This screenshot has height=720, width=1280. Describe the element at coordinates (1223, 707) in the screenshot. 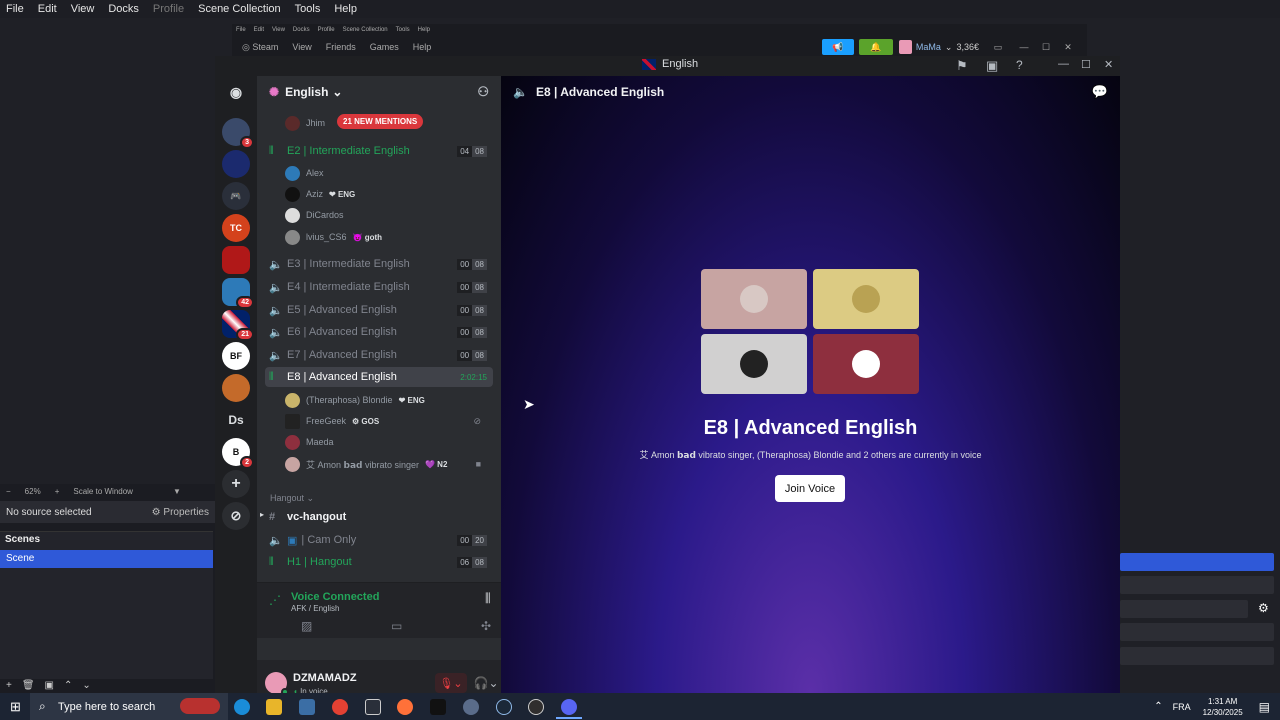

I see `clock: 1:31 AM 12/30/2025` at that location.